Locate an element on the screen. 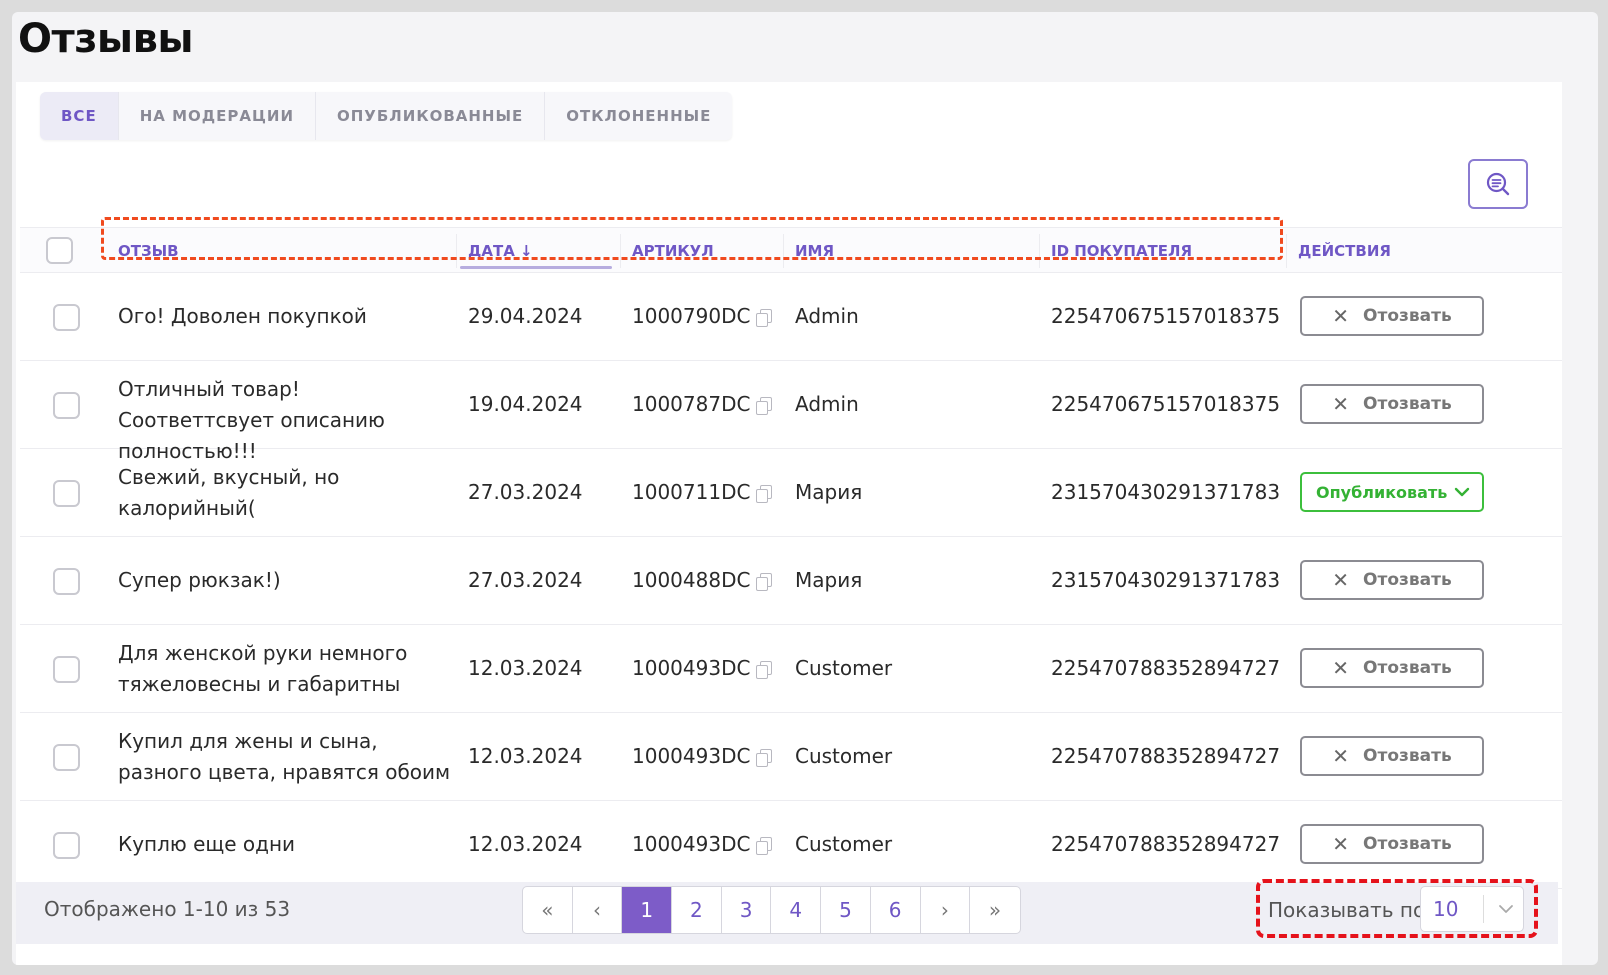 This screenshot has width=1608, height=975. column-header-buyer-id: ID ПОКУПАТЕЛЯ is located at coordinates (1121, 251).